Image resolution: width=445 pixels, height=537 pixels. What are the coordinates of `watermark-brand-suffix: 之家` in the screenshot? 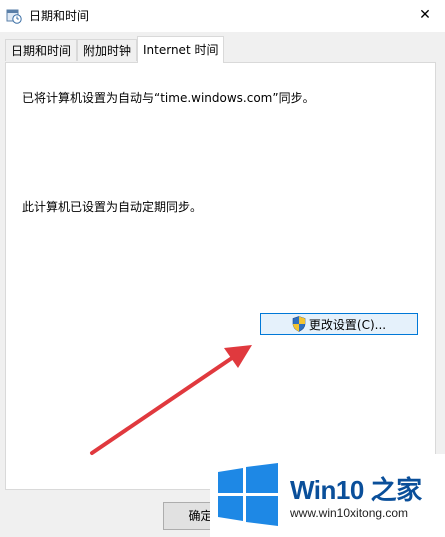 It's located at (396, 490).